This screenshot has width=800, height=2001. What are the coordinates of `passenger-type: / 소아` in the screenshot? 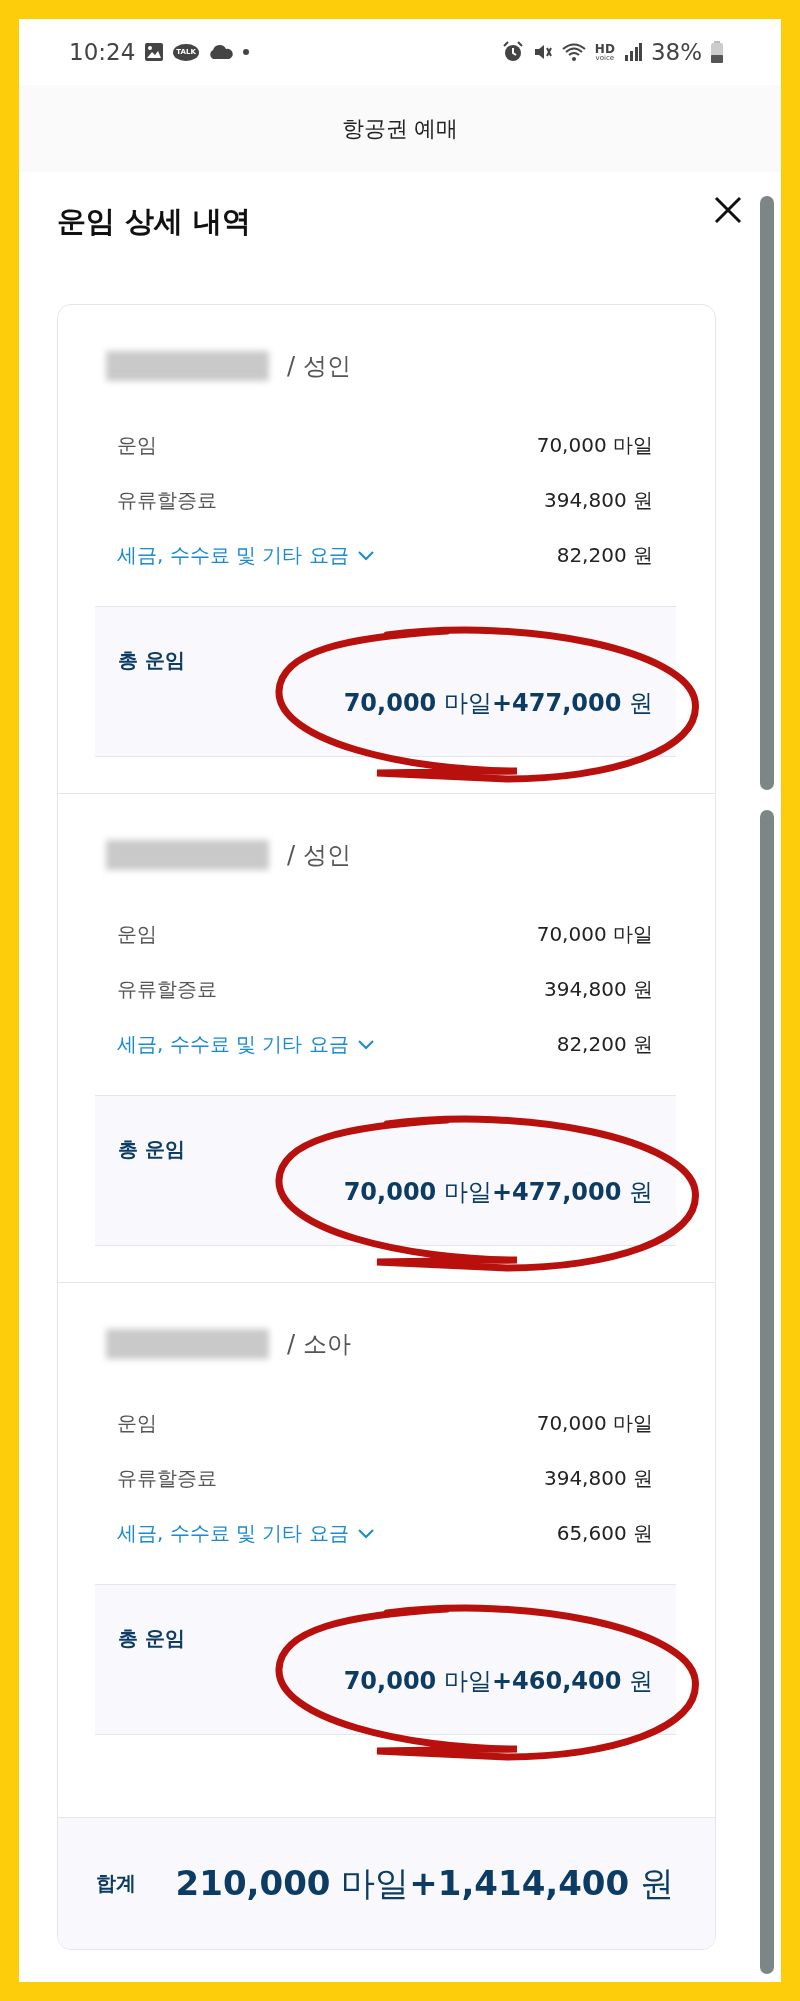 It's located at (319, 1344).